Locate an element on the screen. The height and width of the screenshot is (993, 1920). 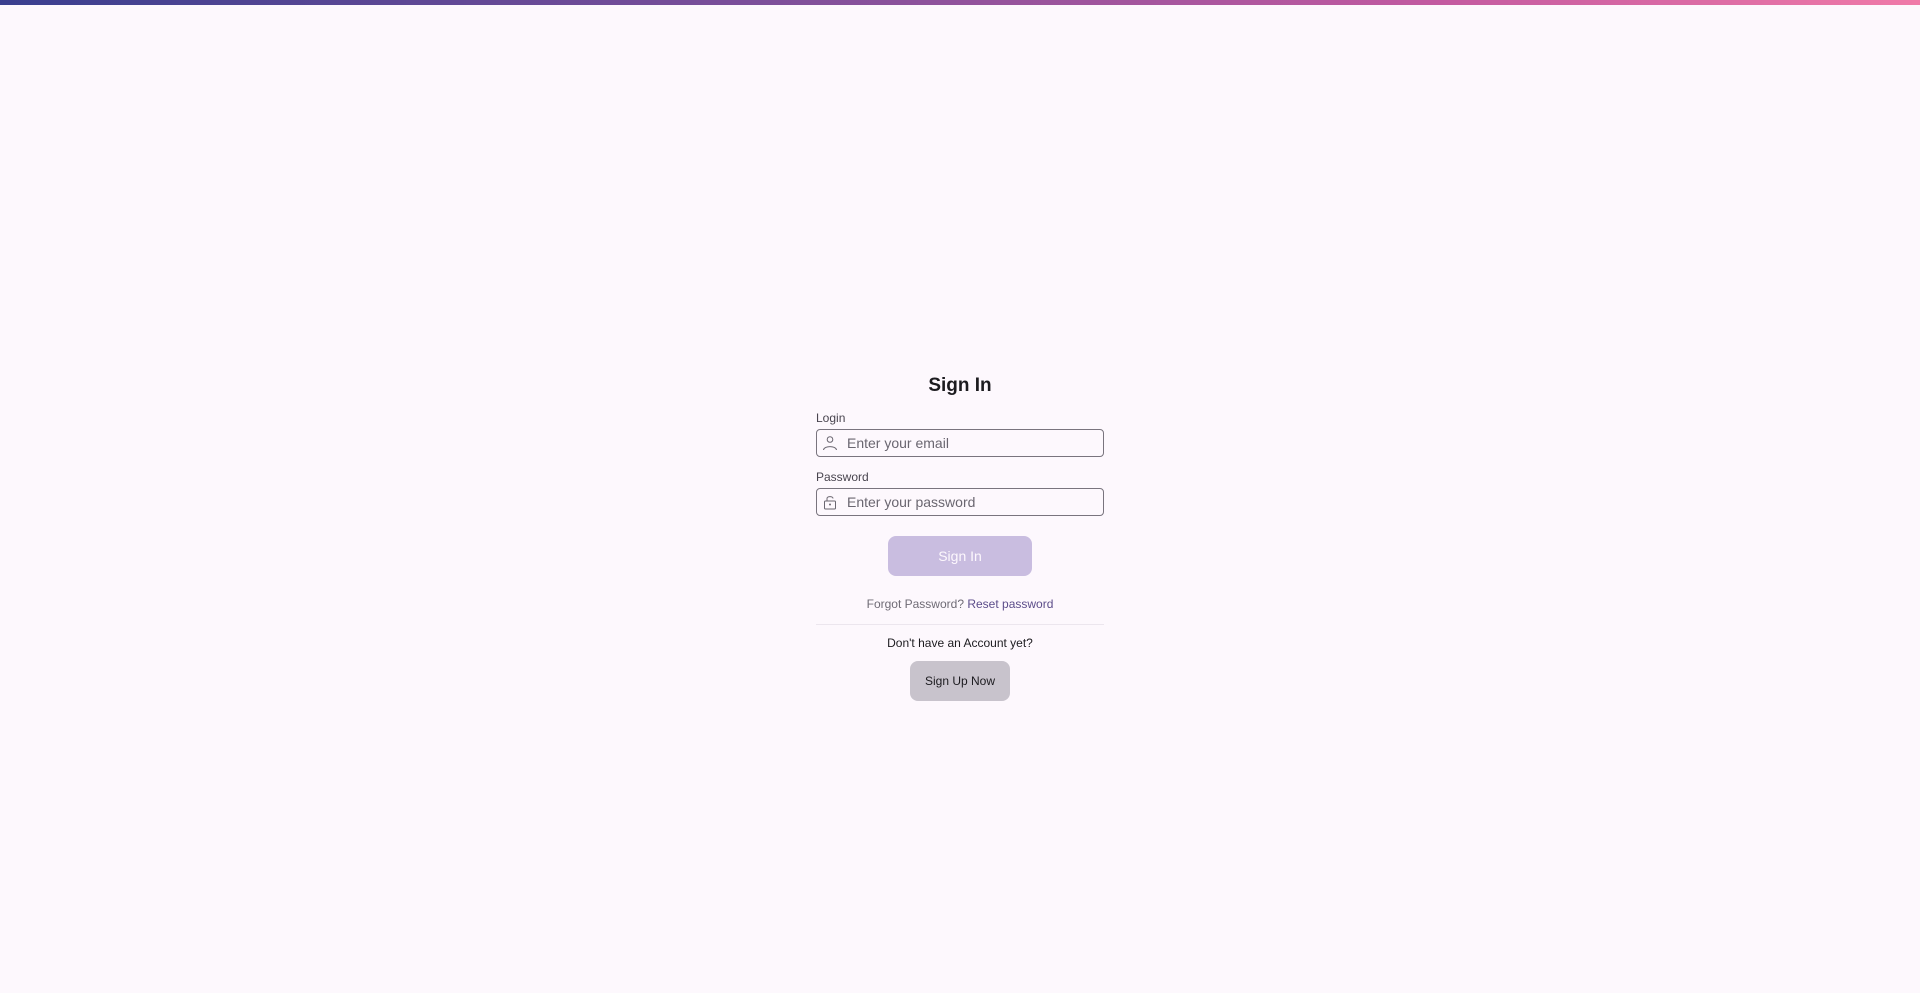
login-field-group: Login is located at coordinates (960, 433).